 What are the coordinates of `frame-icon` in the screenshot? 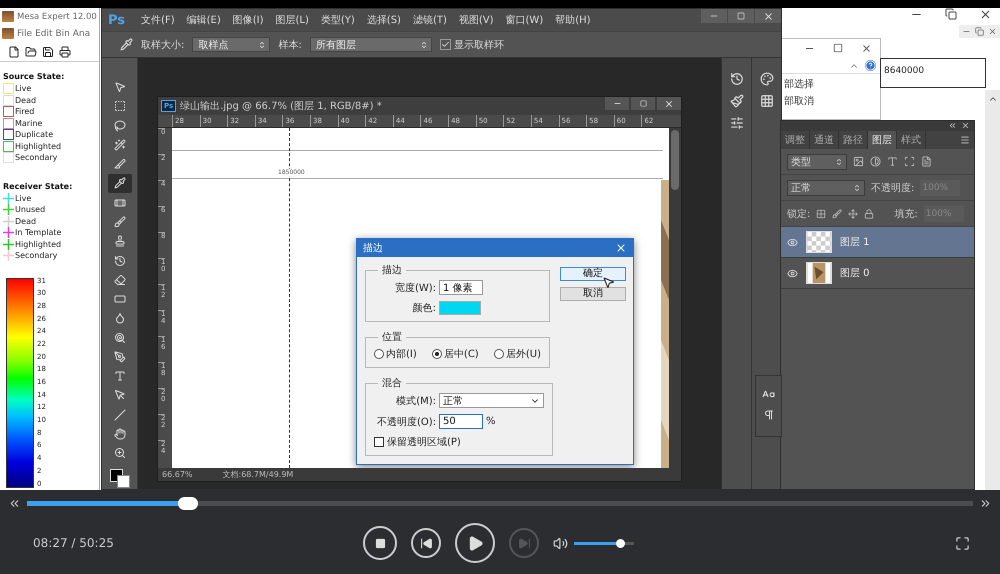 It's located at (909, 161).